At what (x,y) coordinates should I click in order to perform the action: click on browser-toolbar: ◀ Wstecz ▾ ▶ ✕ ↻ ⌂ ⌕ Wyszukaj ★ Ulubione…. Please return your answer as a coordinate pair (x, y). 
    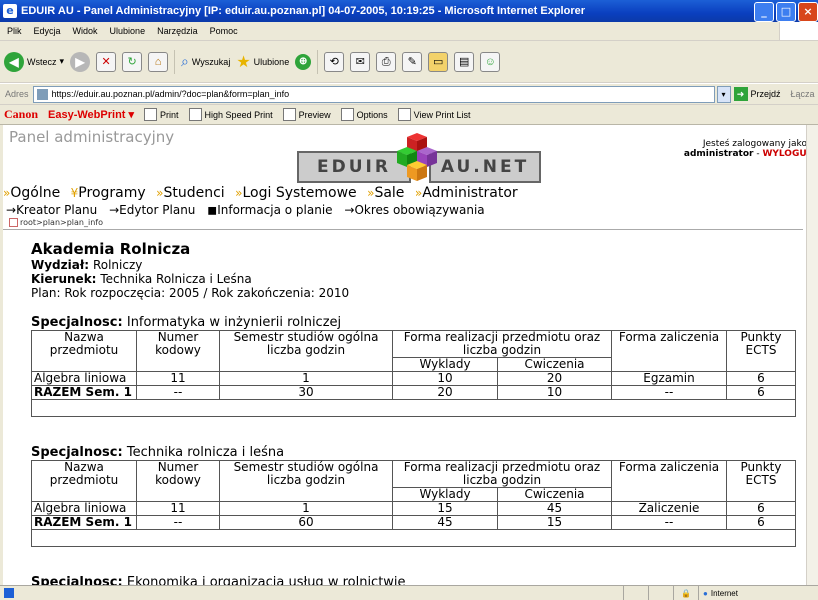
    Looking at the image, I should click on (409, 62).